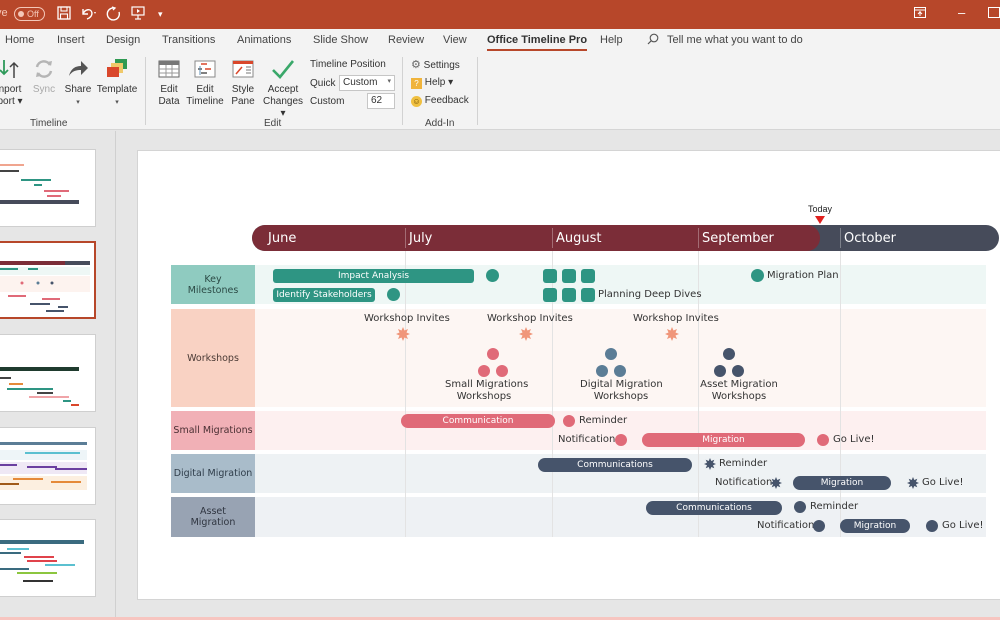 This screenshot has height=620, width=1000. I want to click on group-separator, so click(145, 91).